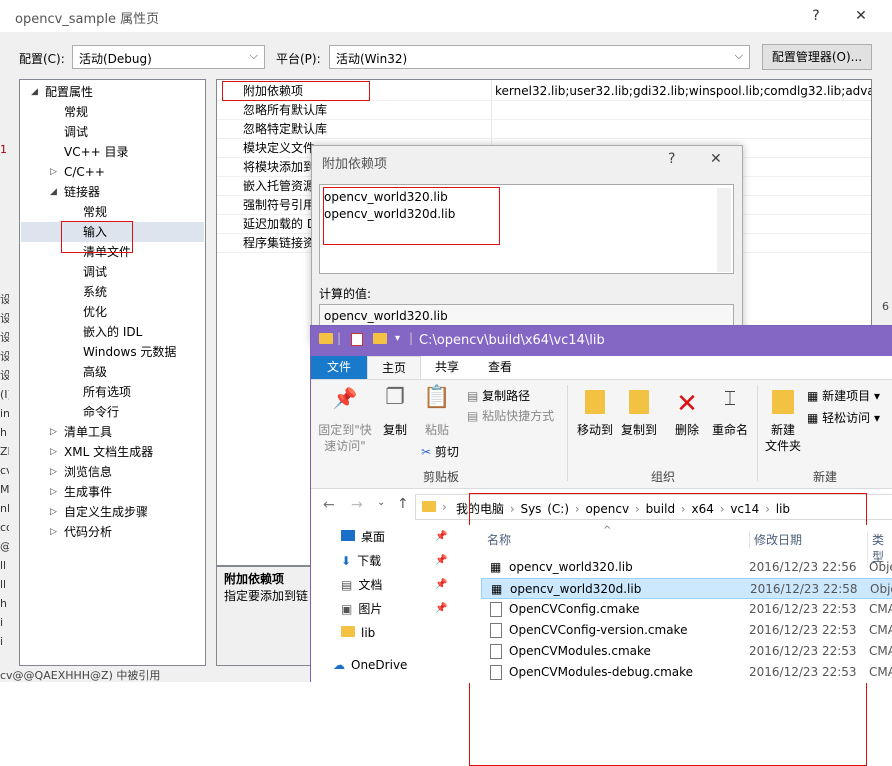 The image size is (892, 766). I want to click on nav-item-onedrive: ☁ OneDrive, so click(370, 665).